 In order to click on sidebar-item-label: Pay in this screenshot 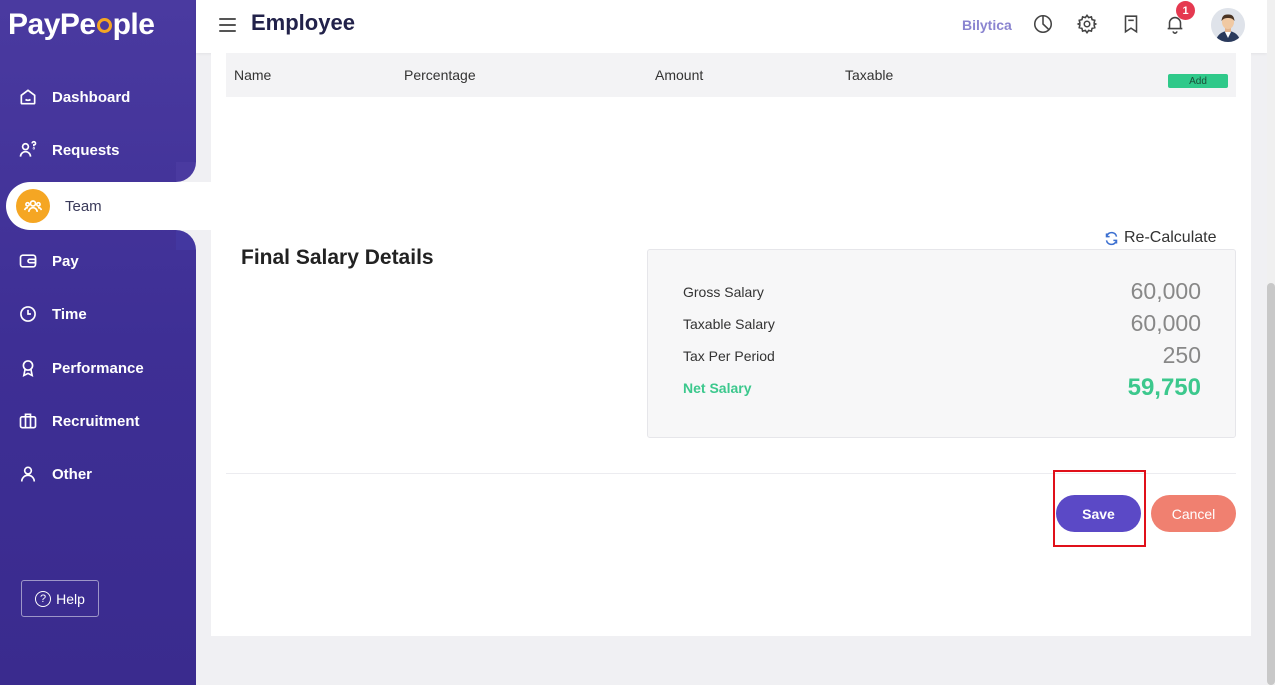, I will do `click(65, 261)`.